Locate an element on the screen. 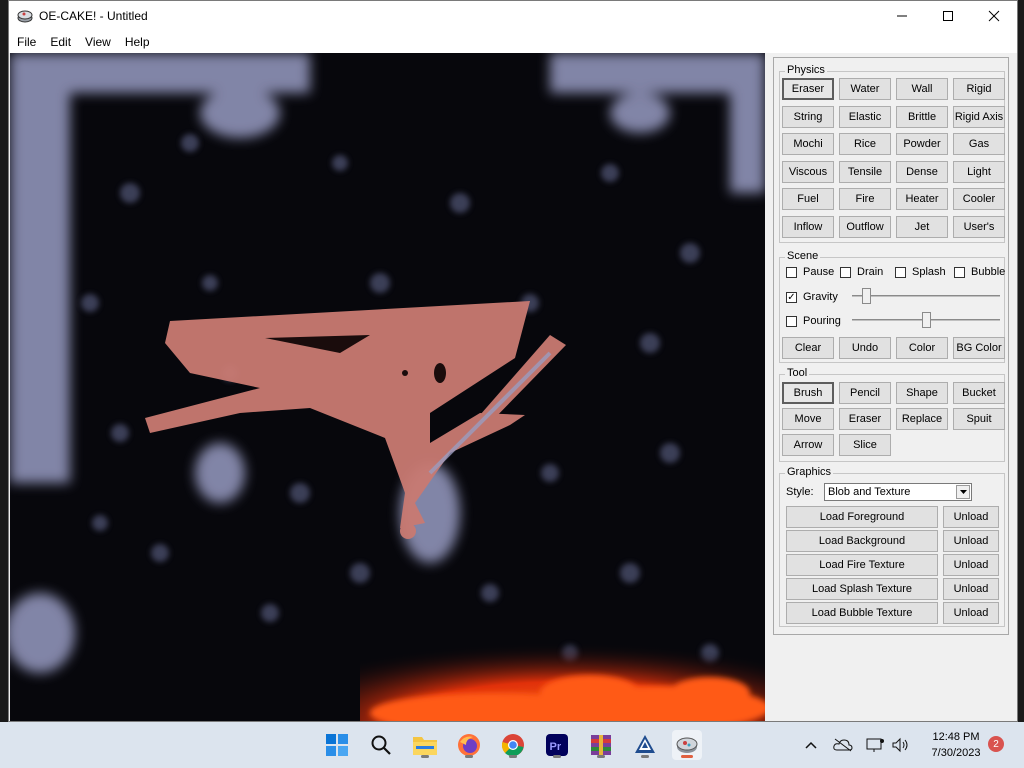 The height and width of the screenshot is (768, 1024). drain-checkbox: Drain is located at coordinates (861, 272).